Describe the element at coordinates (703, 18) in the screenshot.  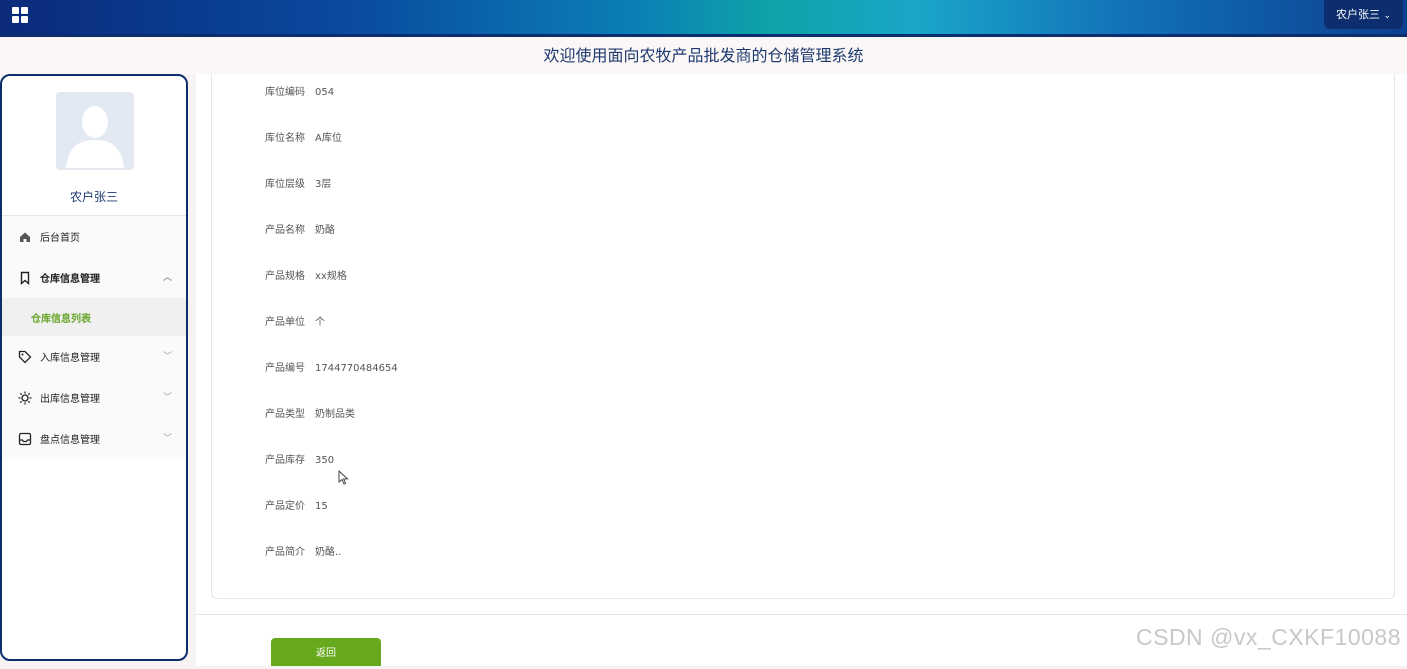
I see `top-bar: 农户张三 ⌄` at that location.